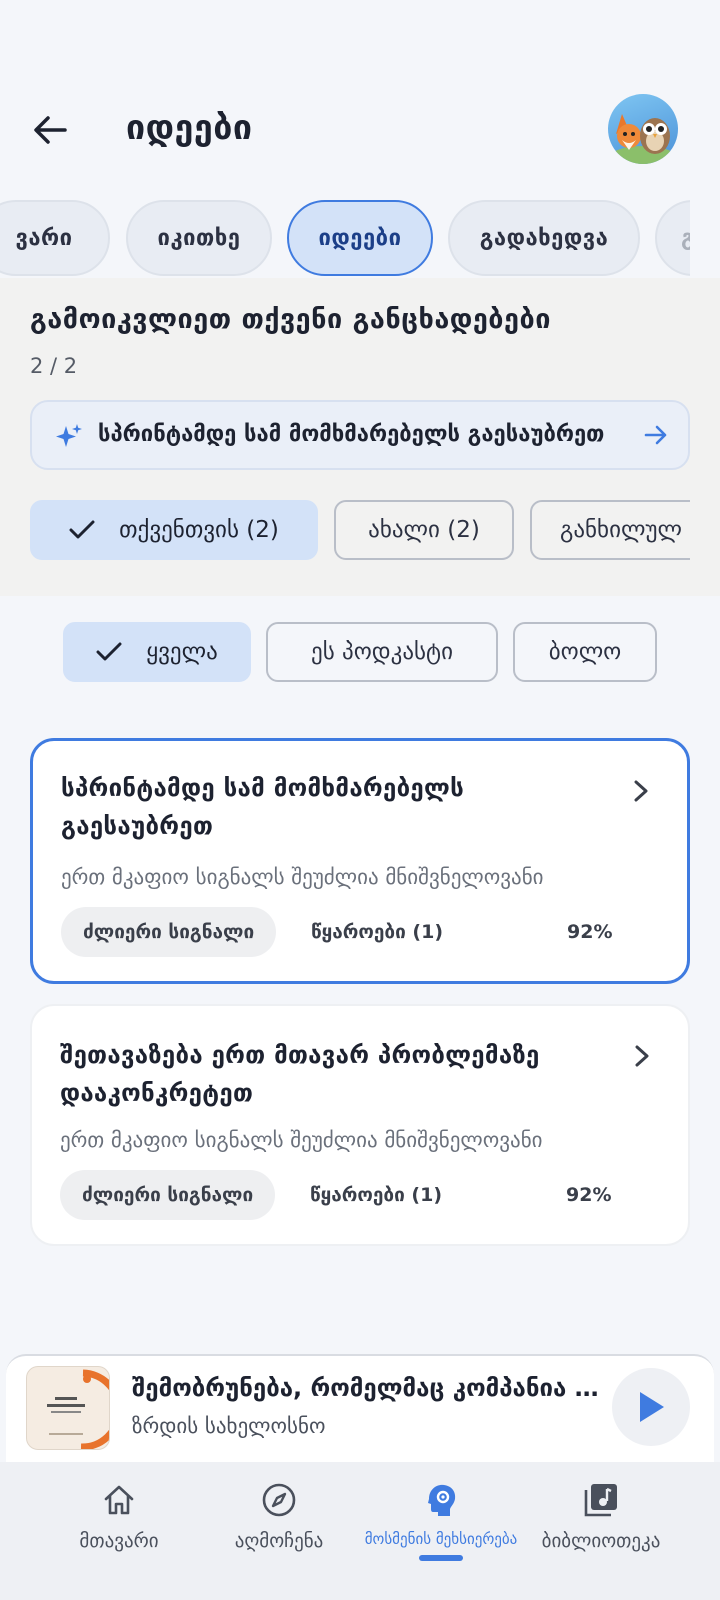 The image size is (720, 1600). I want to click on tab-ask: იკითხე, so click(199, 238).